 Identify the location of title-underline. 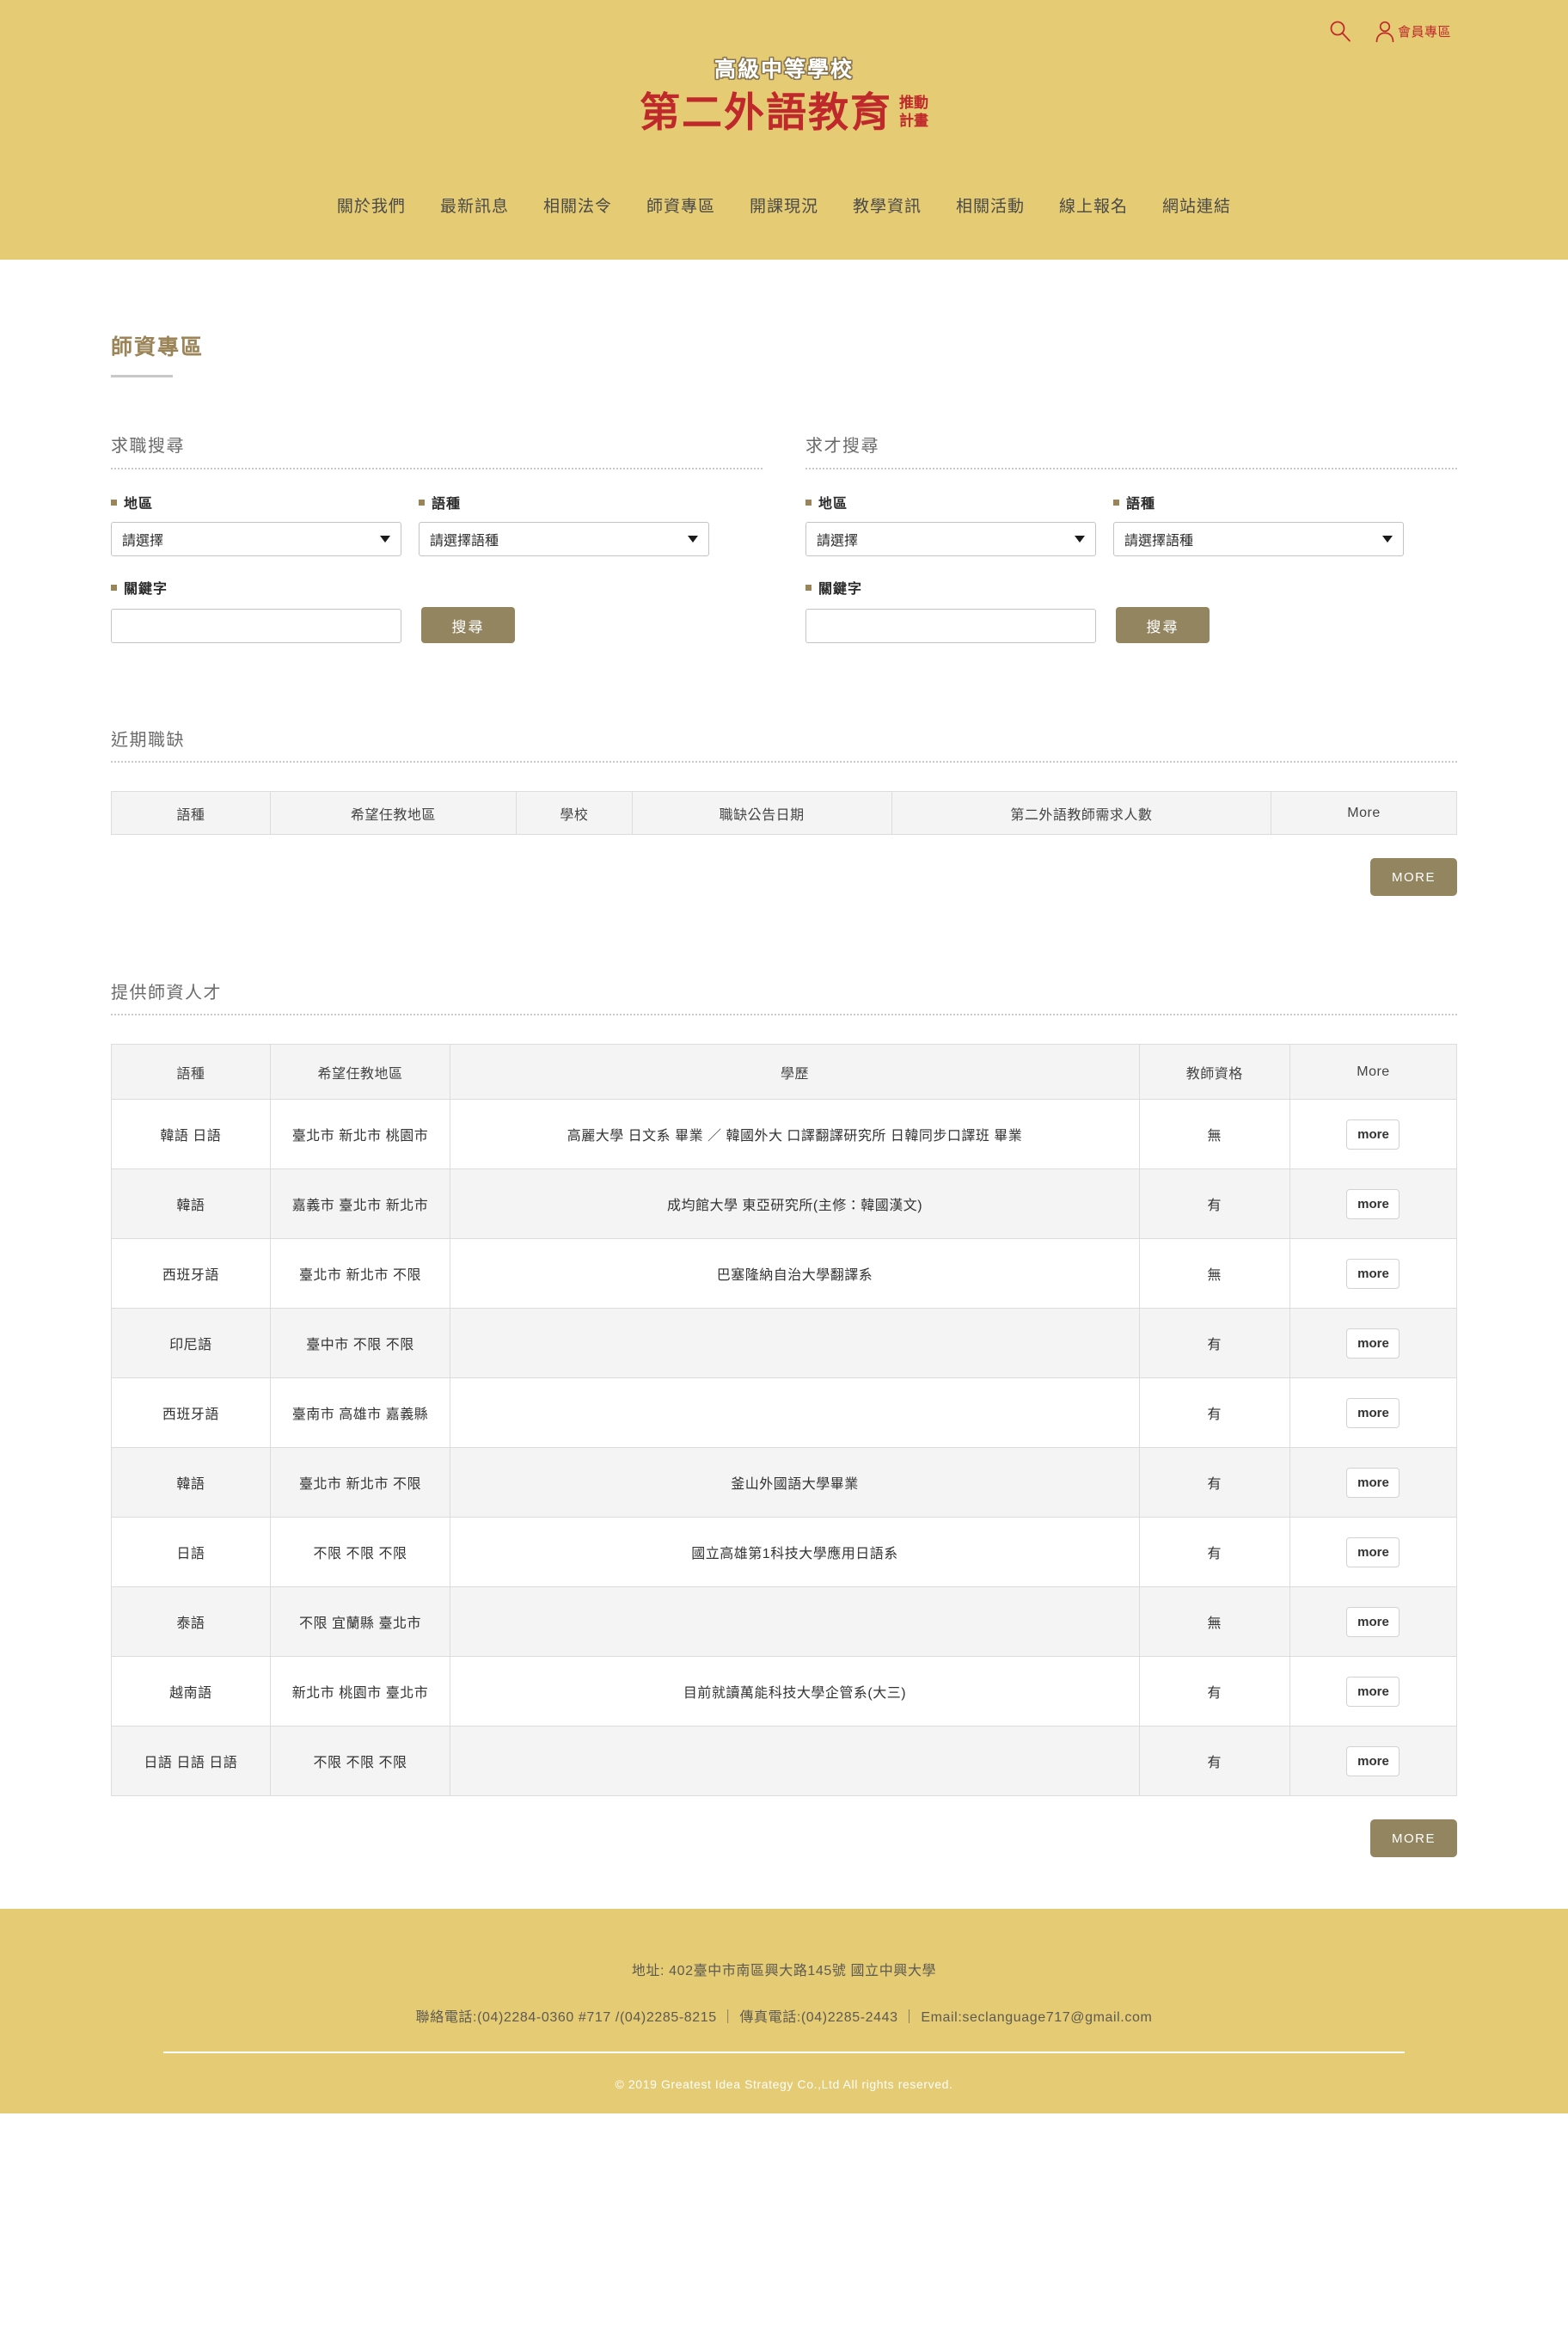
(142, 376).